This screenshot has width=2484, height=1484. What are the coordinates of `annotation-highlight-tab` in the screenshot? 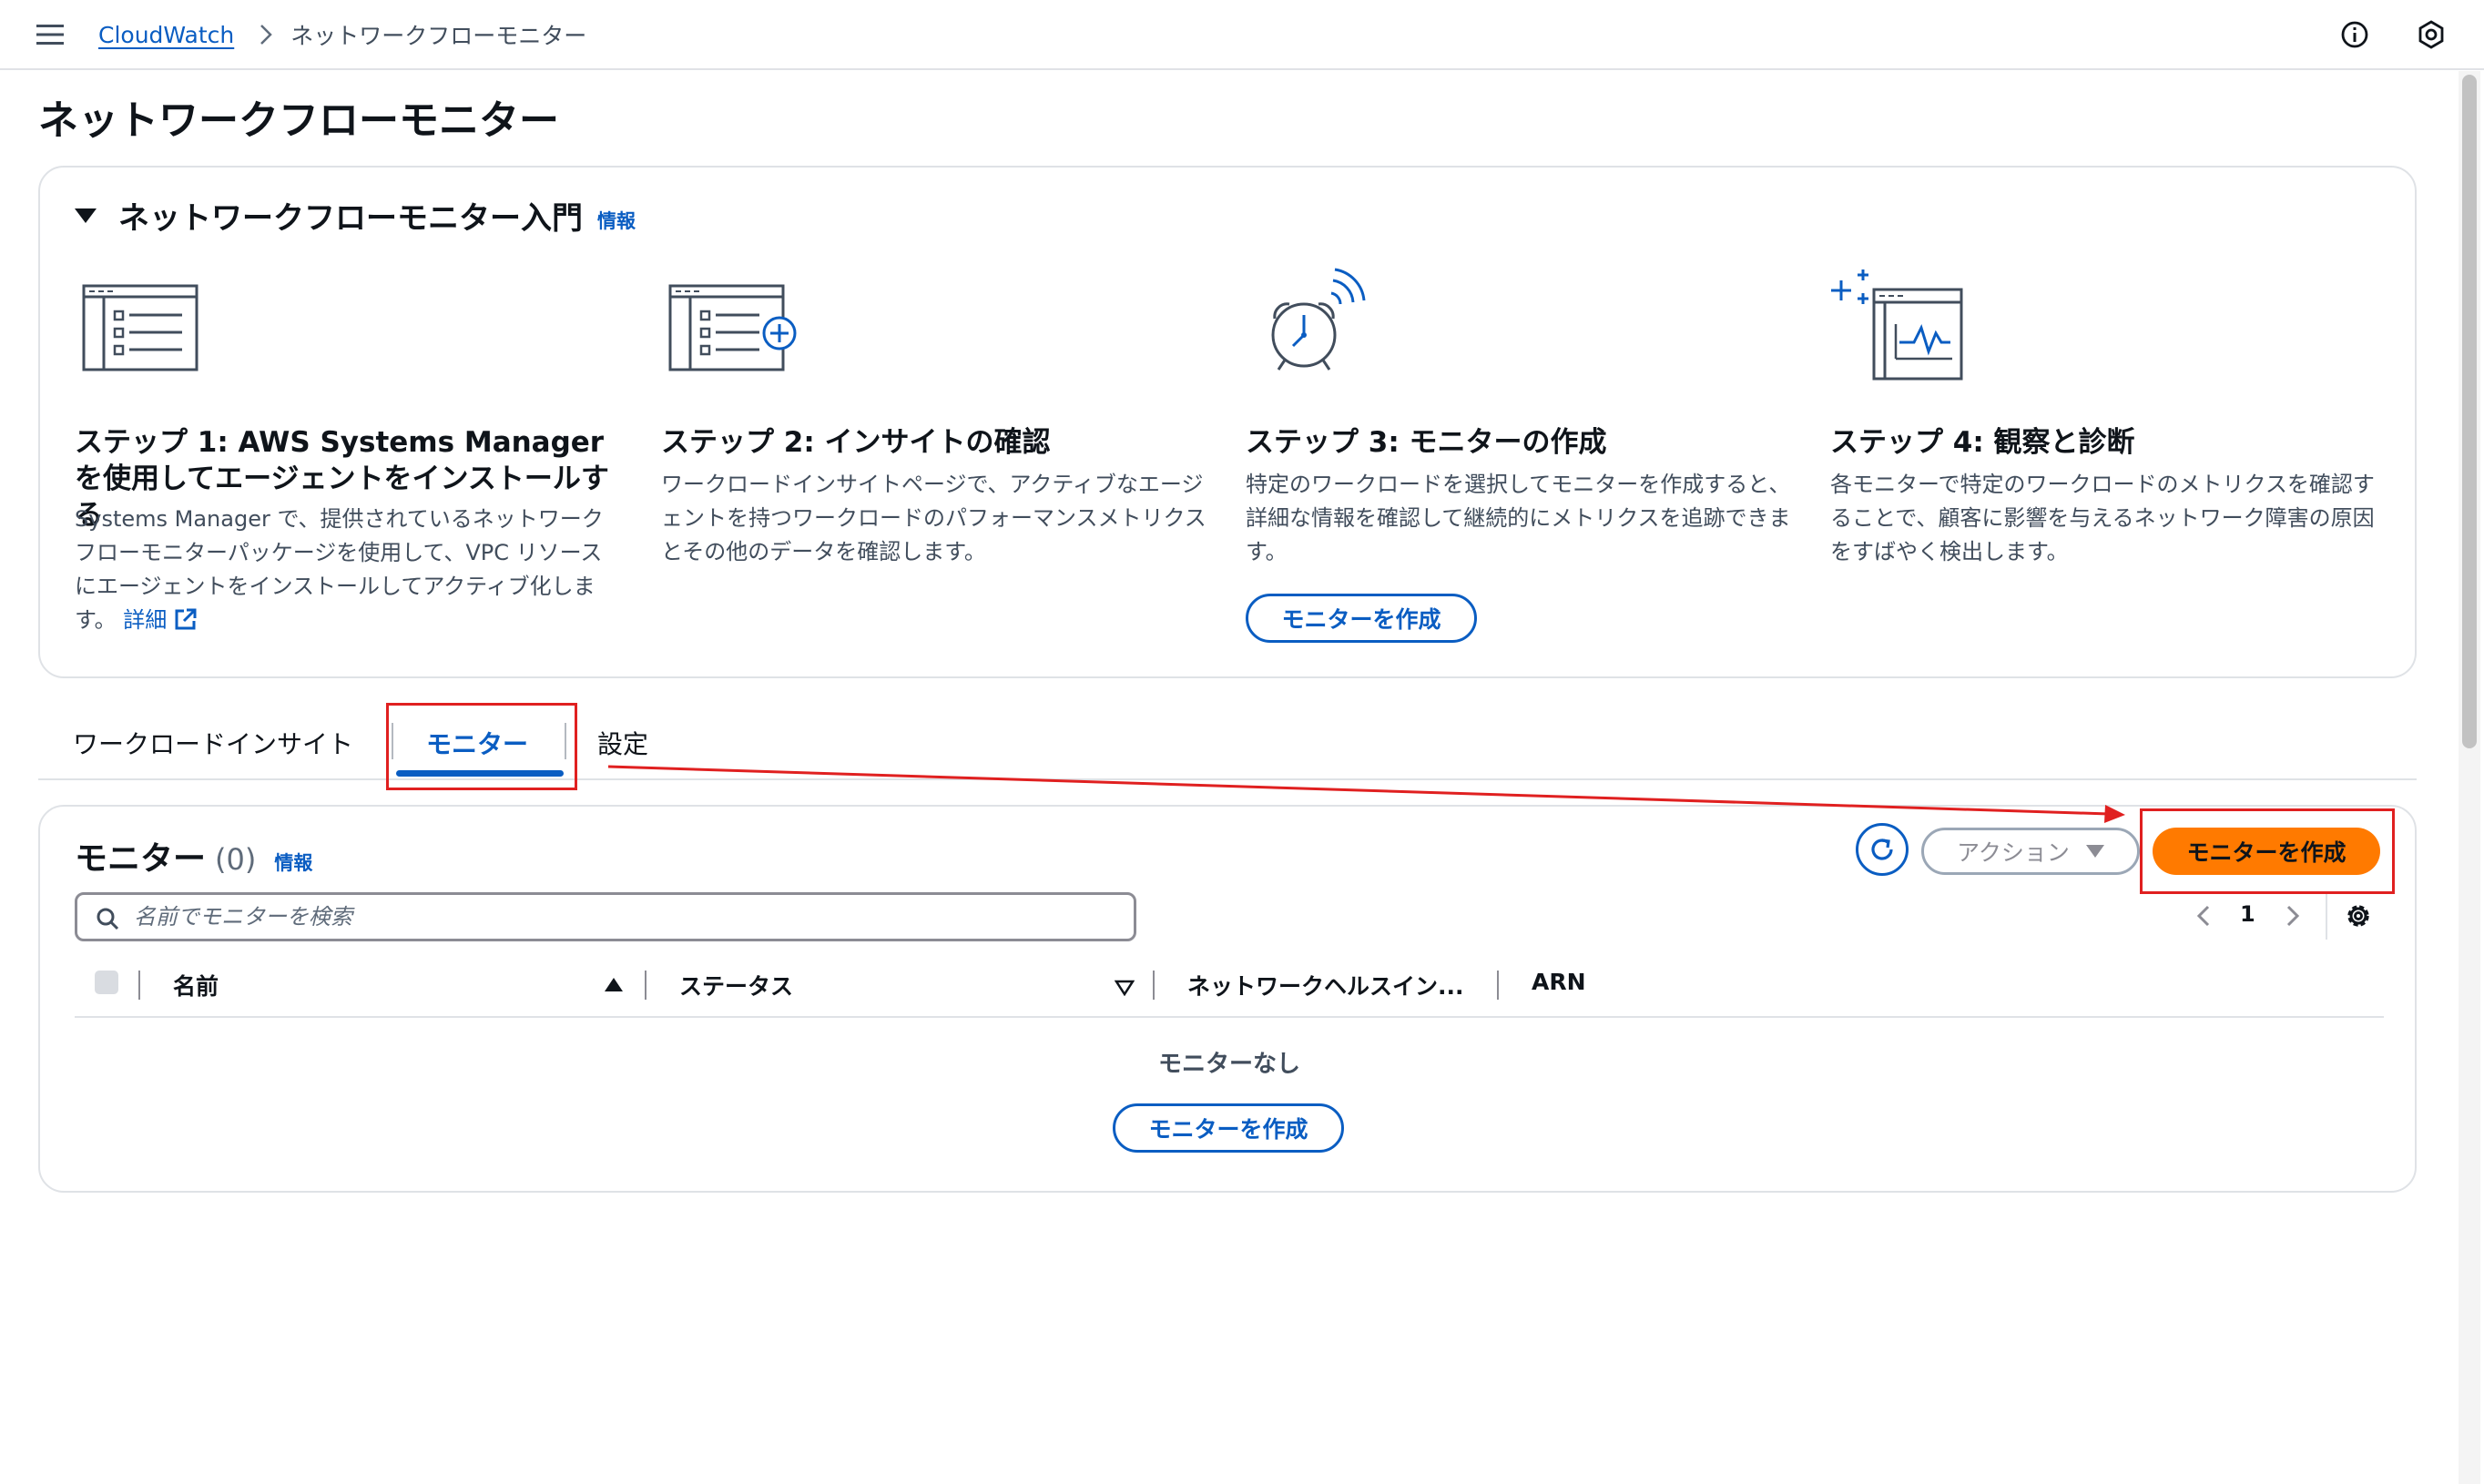 It's located at (481, 746).